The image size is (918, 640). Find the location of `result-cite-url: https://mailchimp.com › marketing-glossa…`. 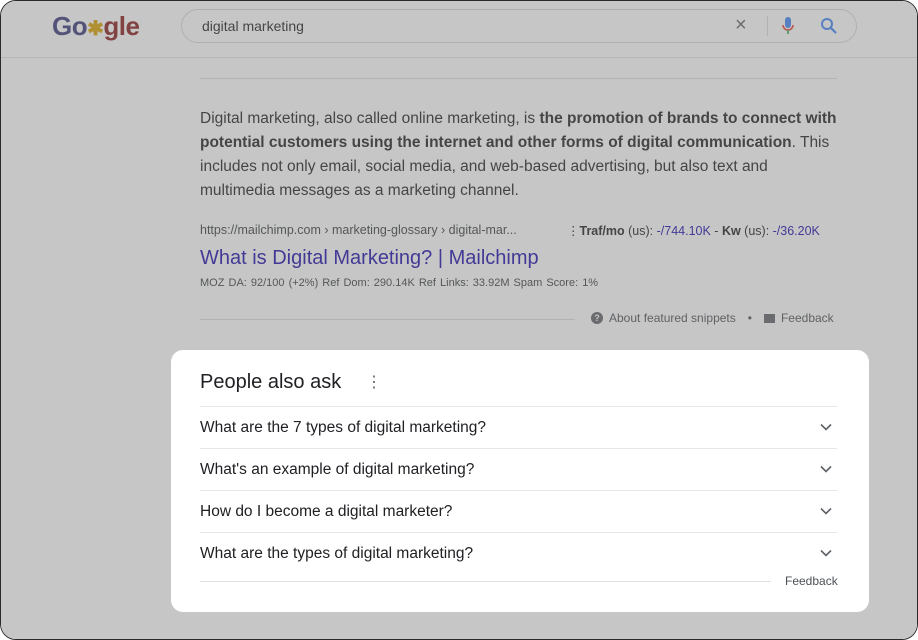

result-cite-url: https://mailchimp.com › marketing-glossa… is located at coordinates (358, 230).